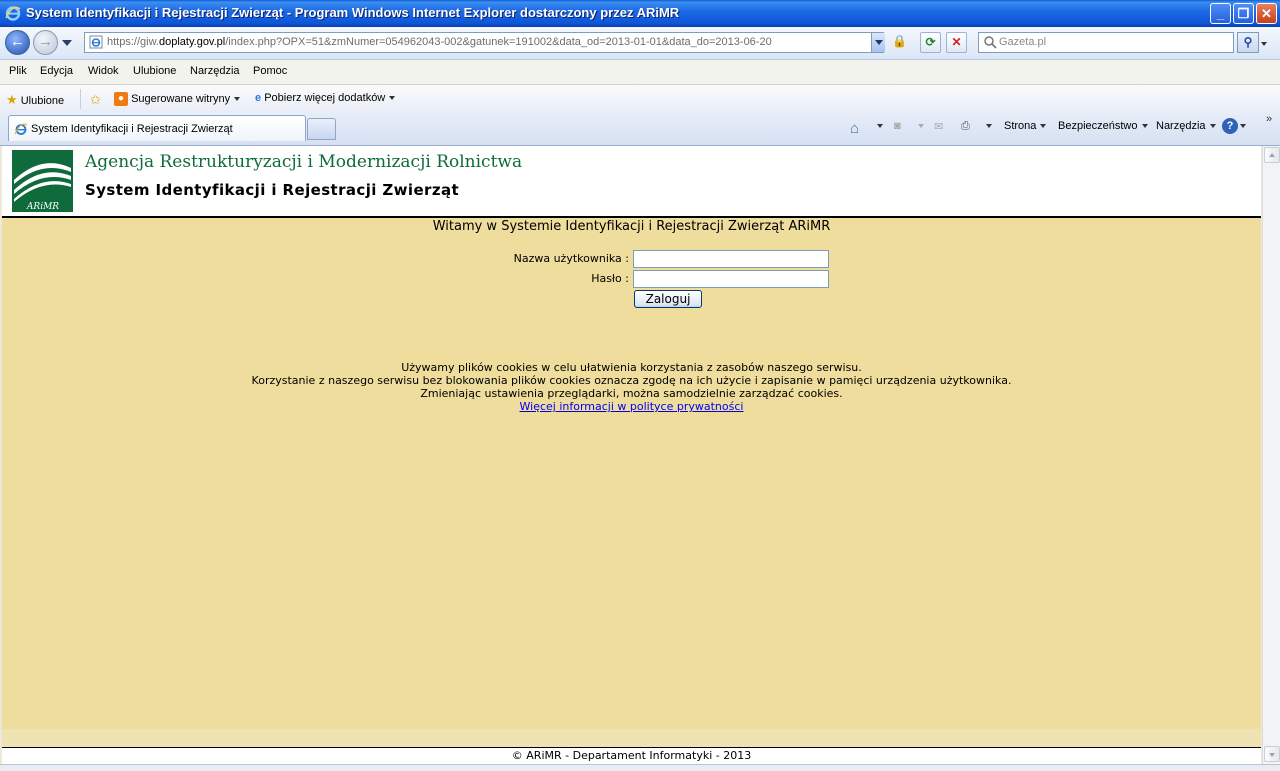 Image resolution: width=1280 pixels, height=771 pixels. I want to click on footer-band, so click(631, 738).